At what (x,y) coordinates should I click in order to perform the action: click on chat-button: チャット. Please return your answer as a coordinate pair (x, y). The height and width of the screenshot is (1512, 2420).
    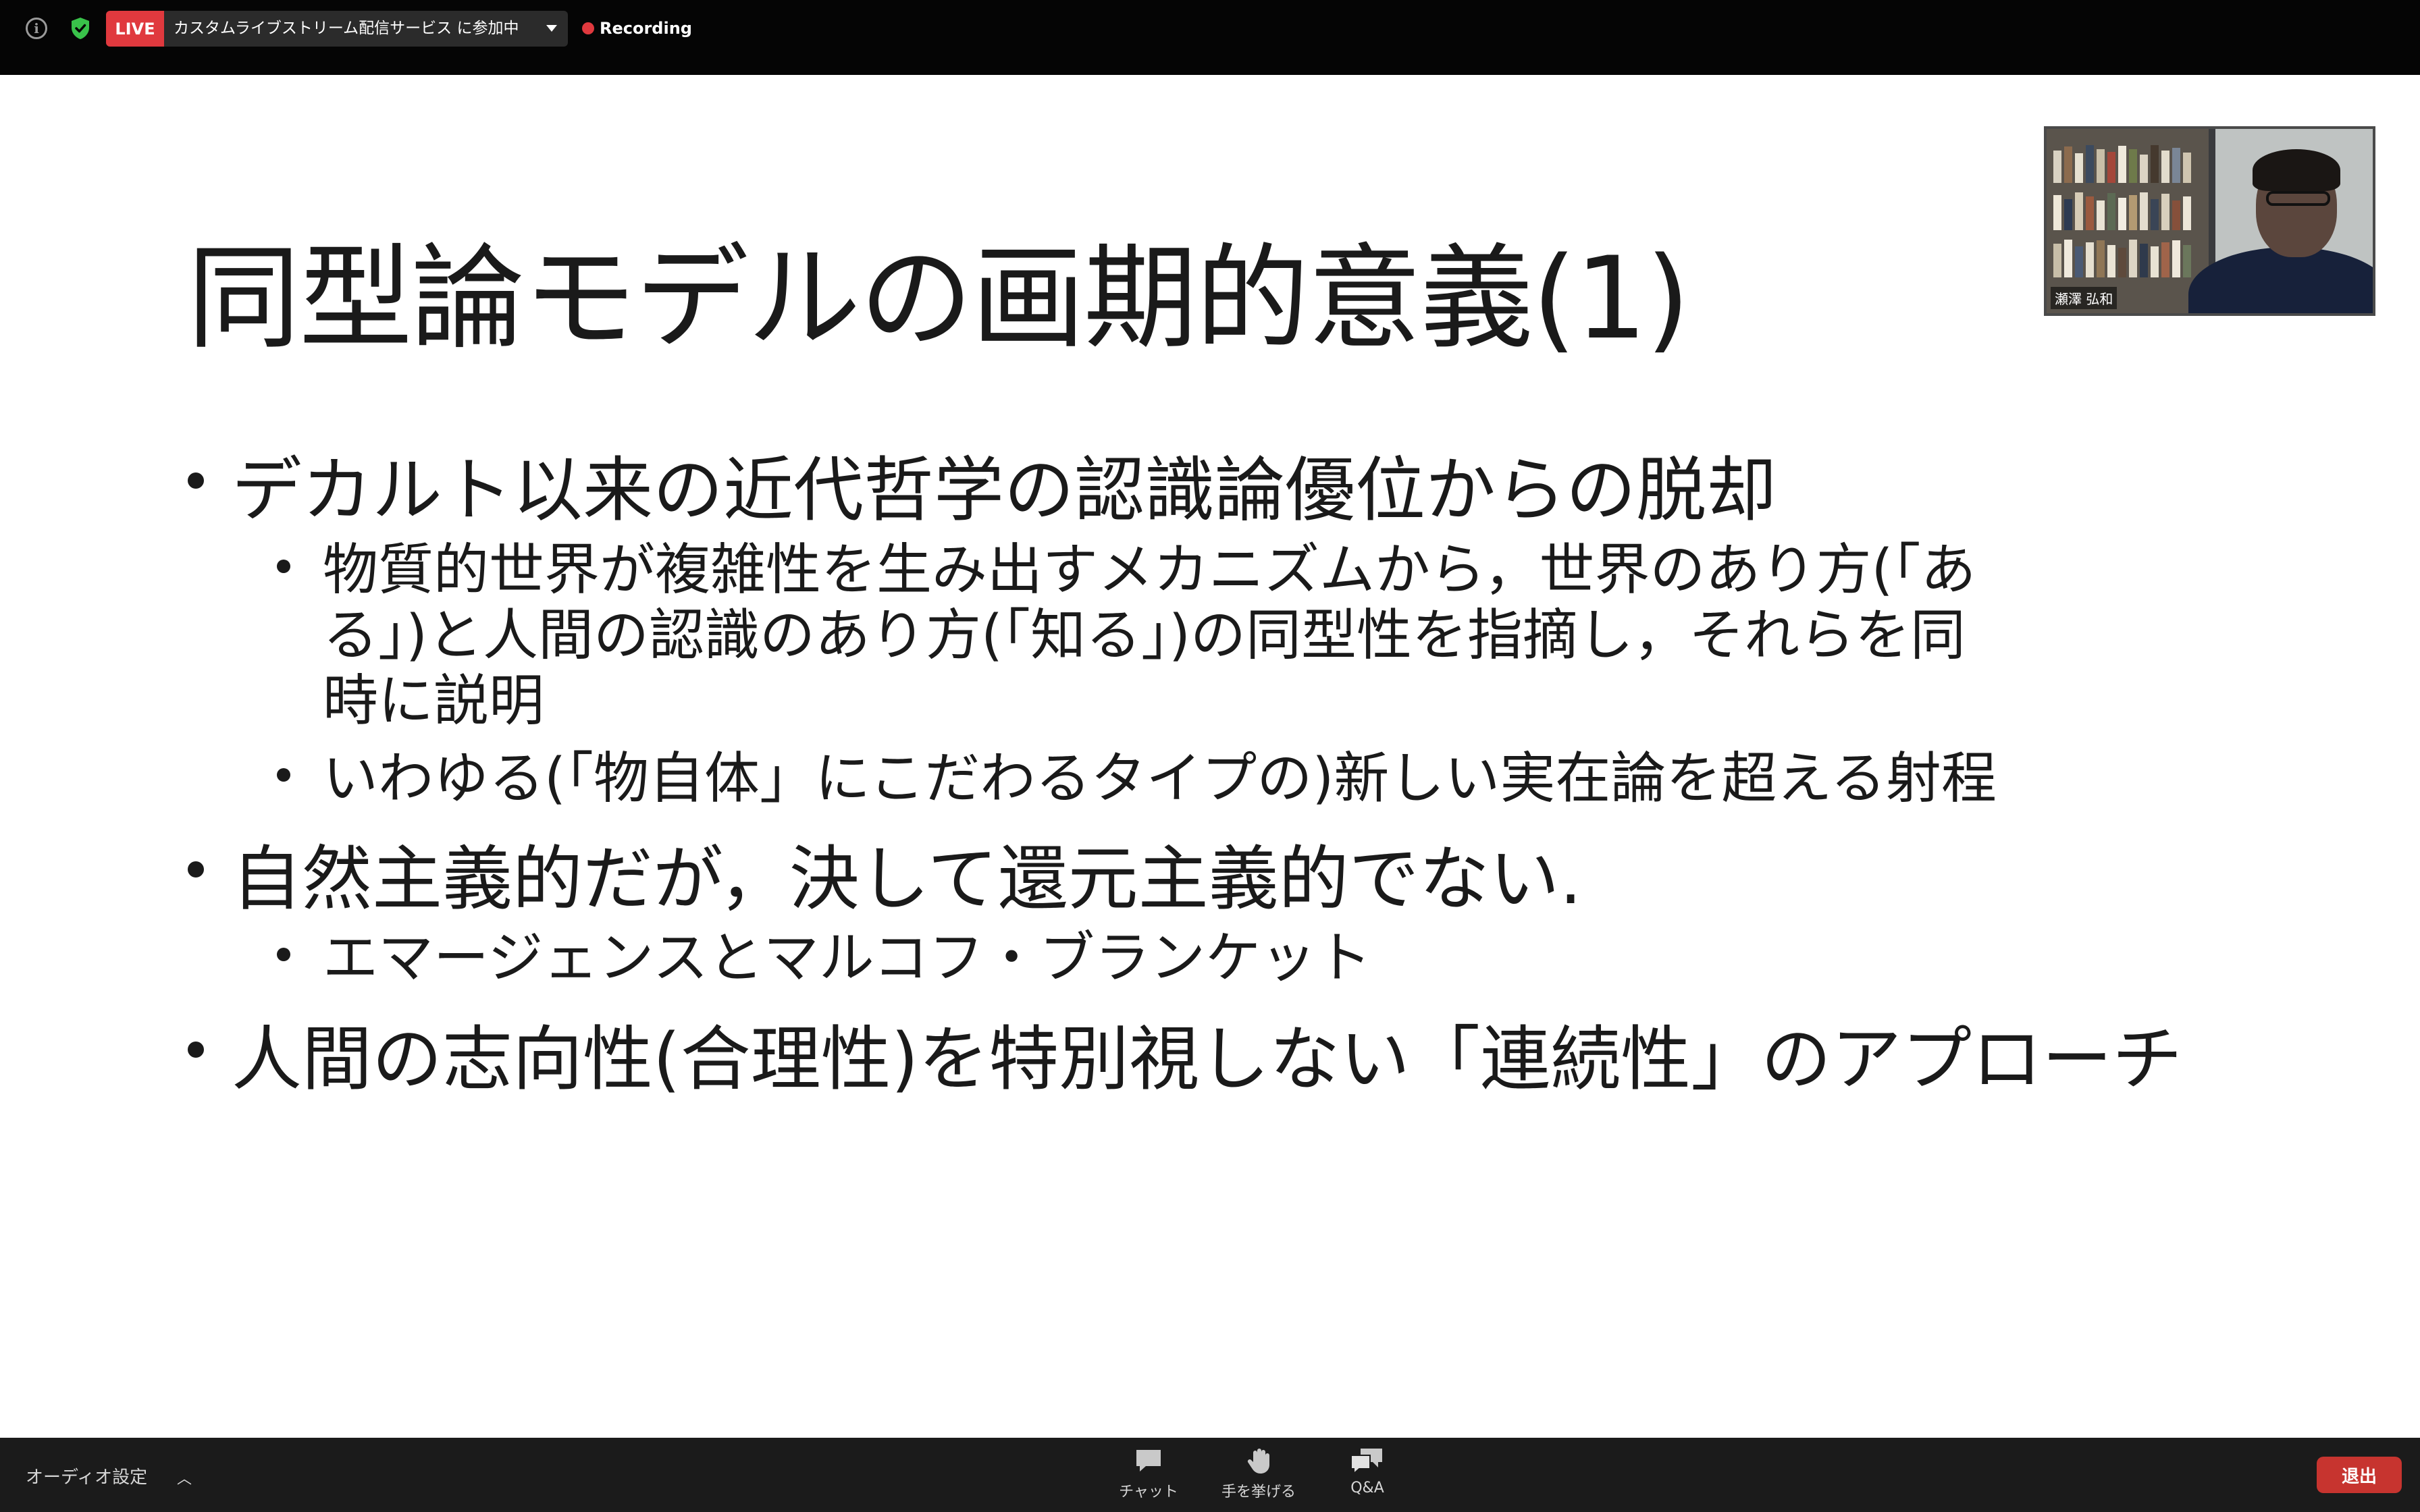
    Looking at the image, I should click on (1148, 1477).